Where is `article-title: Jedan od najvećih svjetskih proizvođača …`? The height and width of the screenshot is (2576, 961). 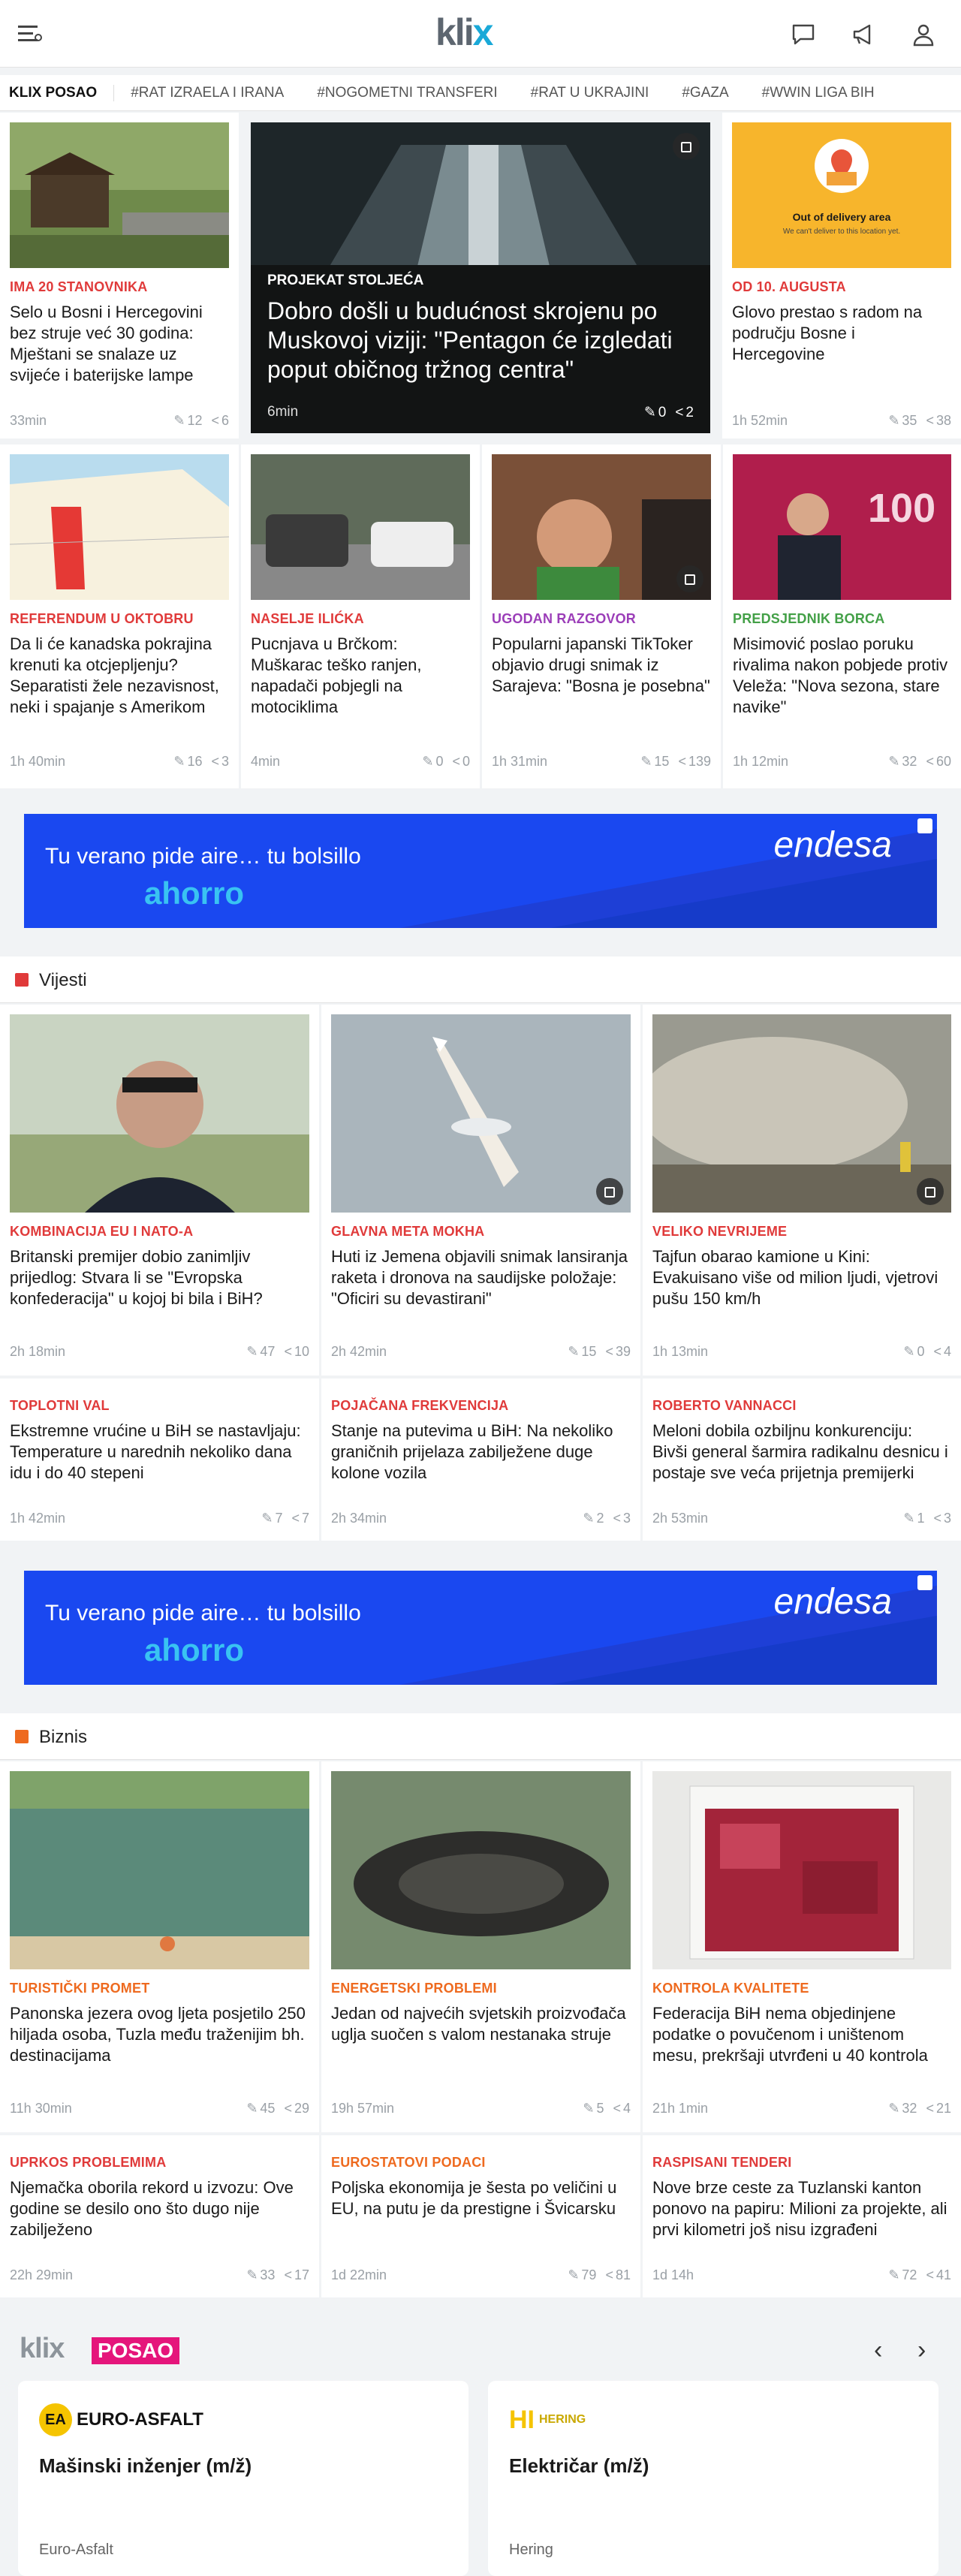 article-title: Jedan od najvećih svjetskih proizvođača … is located at coordinates (481, 2024).